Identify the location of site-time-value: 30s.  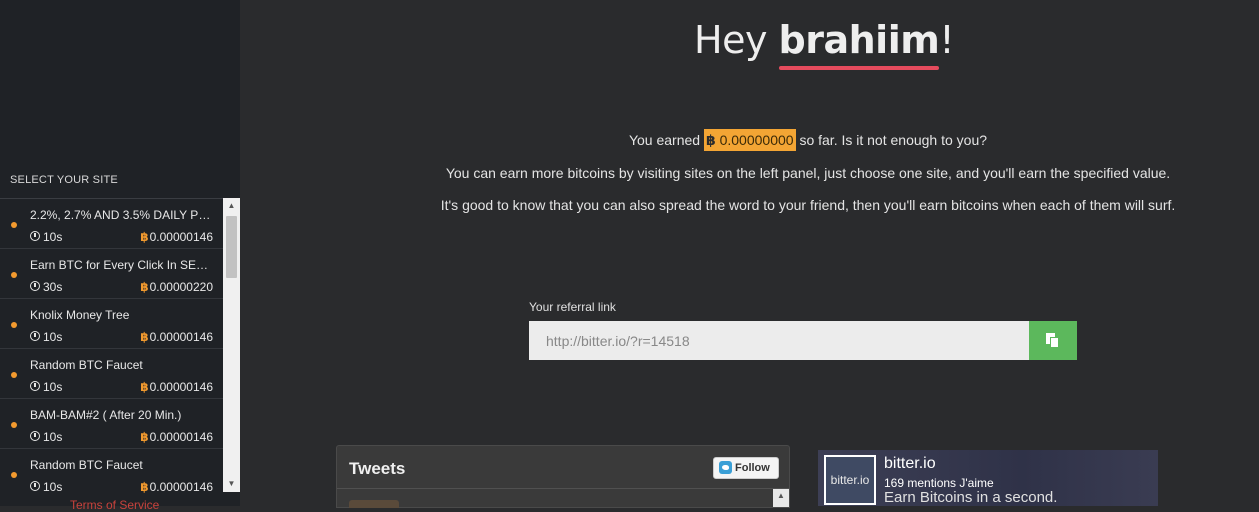
(53, 287).